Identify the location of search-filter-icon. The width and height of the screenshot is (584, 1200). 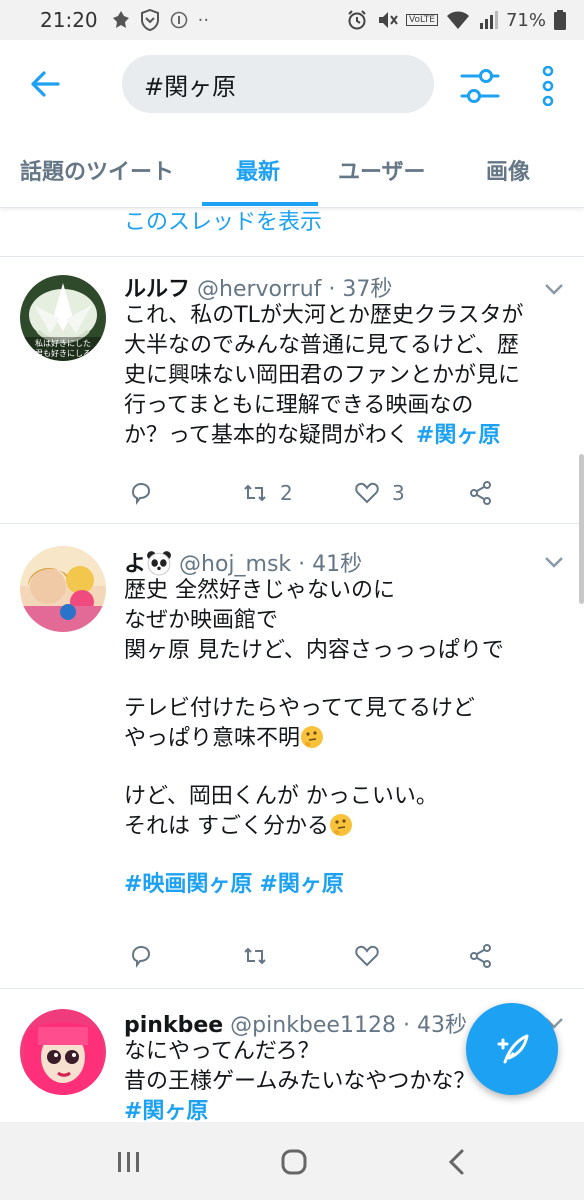
(480, 86).